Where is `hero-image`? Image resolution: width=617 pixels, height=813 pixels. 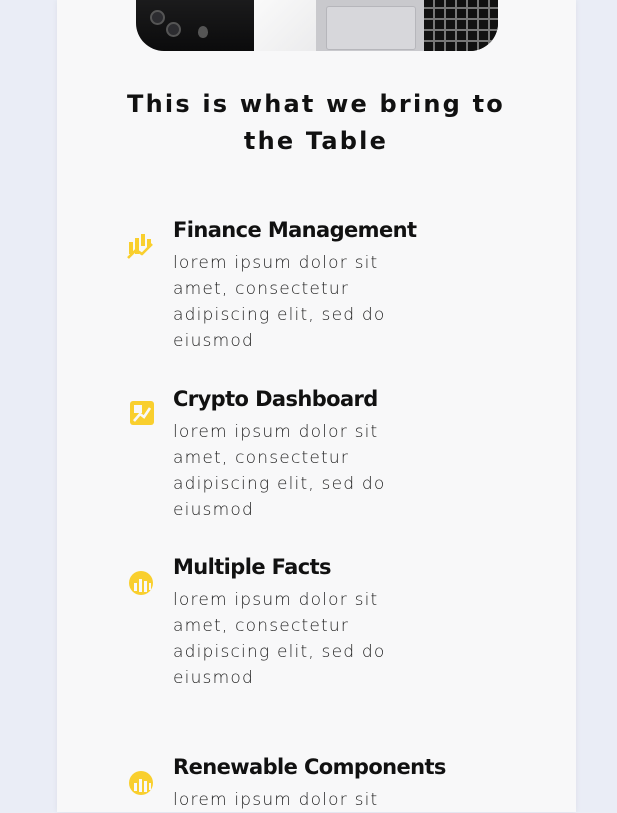 hero-image is located at coordinates (317, 25).